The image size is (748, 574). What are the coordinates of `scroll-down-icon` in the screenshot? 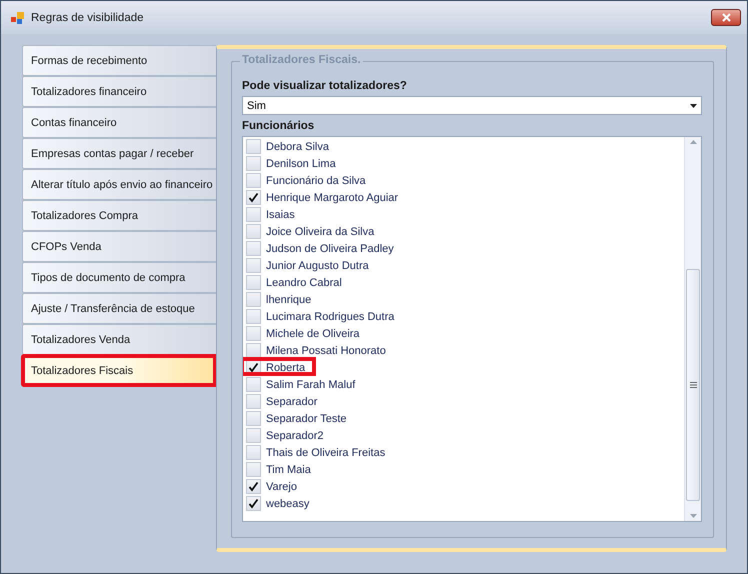 It's located at (693, 516).